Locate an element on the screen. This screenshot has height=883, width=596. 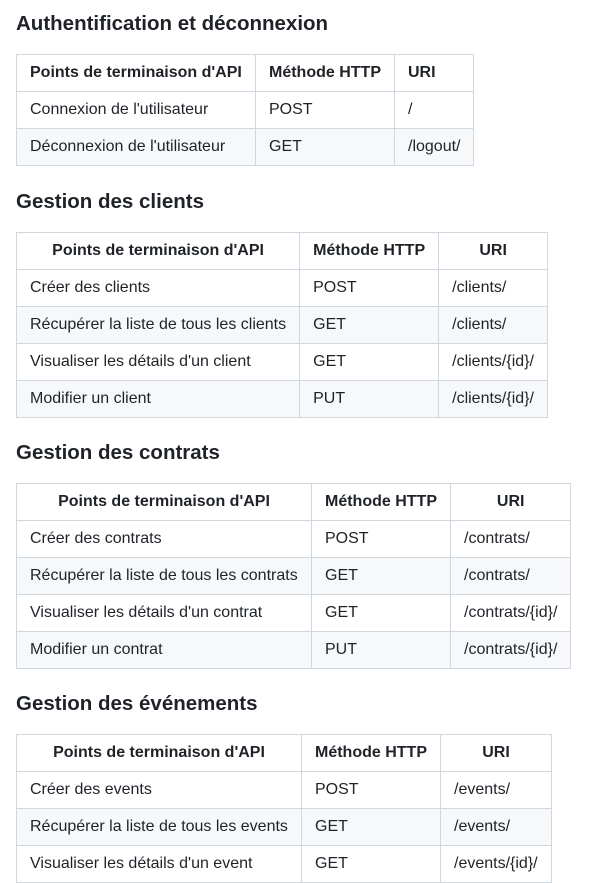
cell-endpoint: Modifier un contrat is located at coordinates (164, 650).